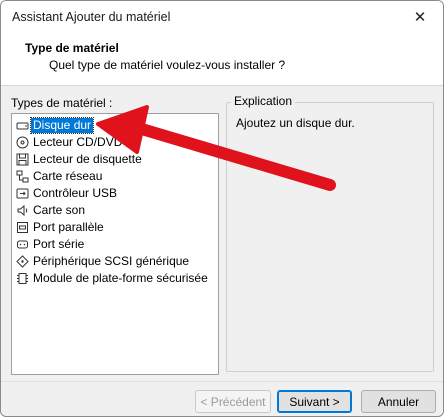 The height and width of the screenshot is (417, 444). I want to click on list-item-label: Lecteur de disquette, so click(87, 159).